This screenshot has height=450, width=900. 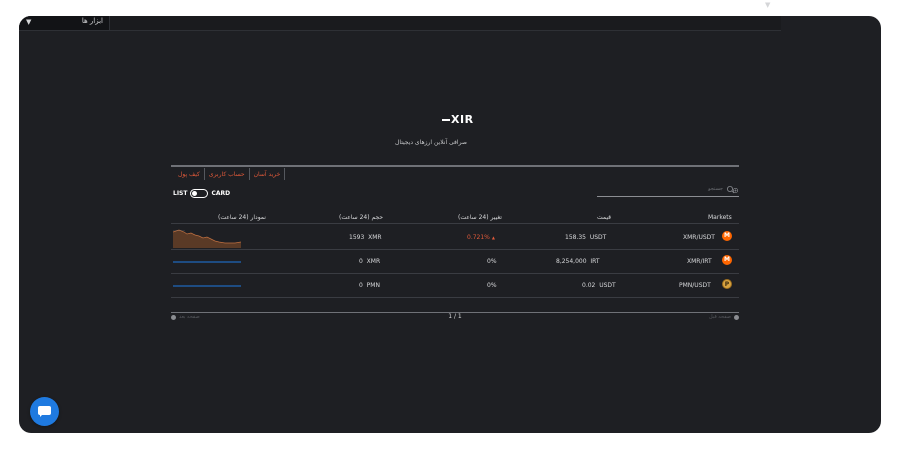 What do you see at coordinates (727, 284) in the screenshot?
I see `pmn-coin-icon: P` at bounding box center [727, 284].